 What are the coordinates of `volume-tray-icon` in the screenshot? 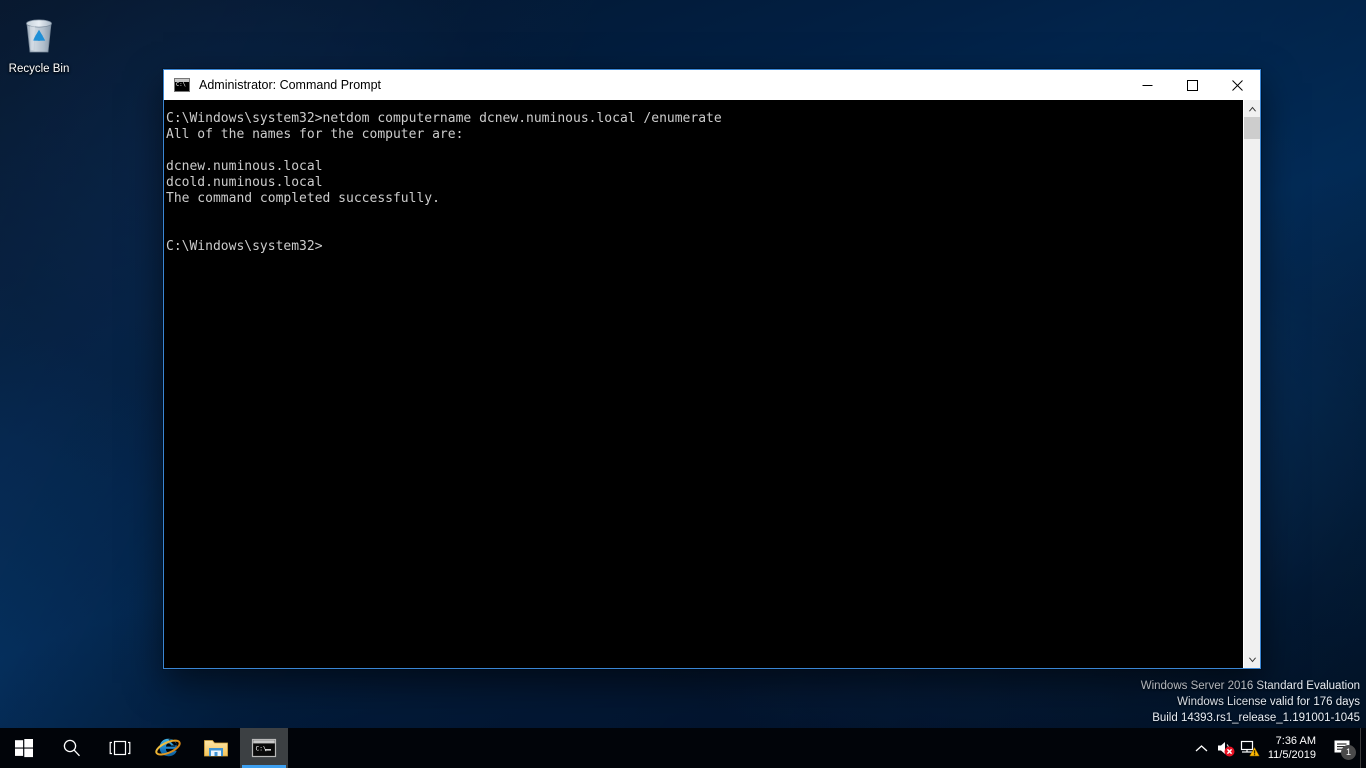 It's located at (1226, 748).